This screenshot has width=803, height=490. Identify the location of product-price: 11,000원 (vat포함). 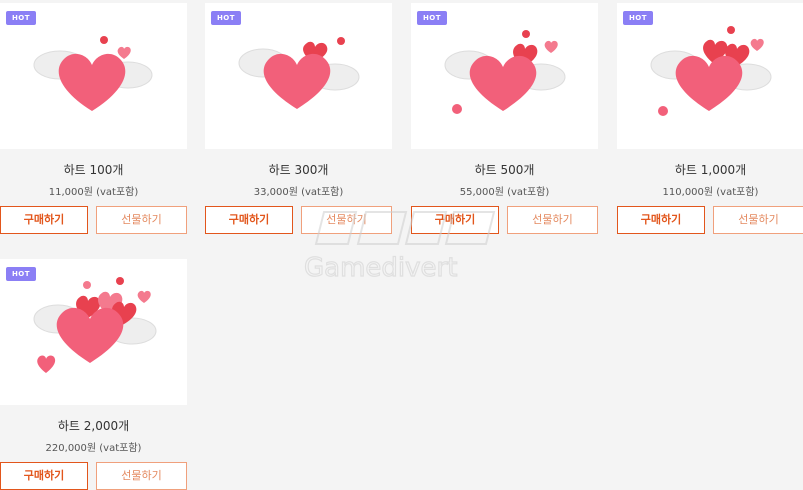
(93, 192).